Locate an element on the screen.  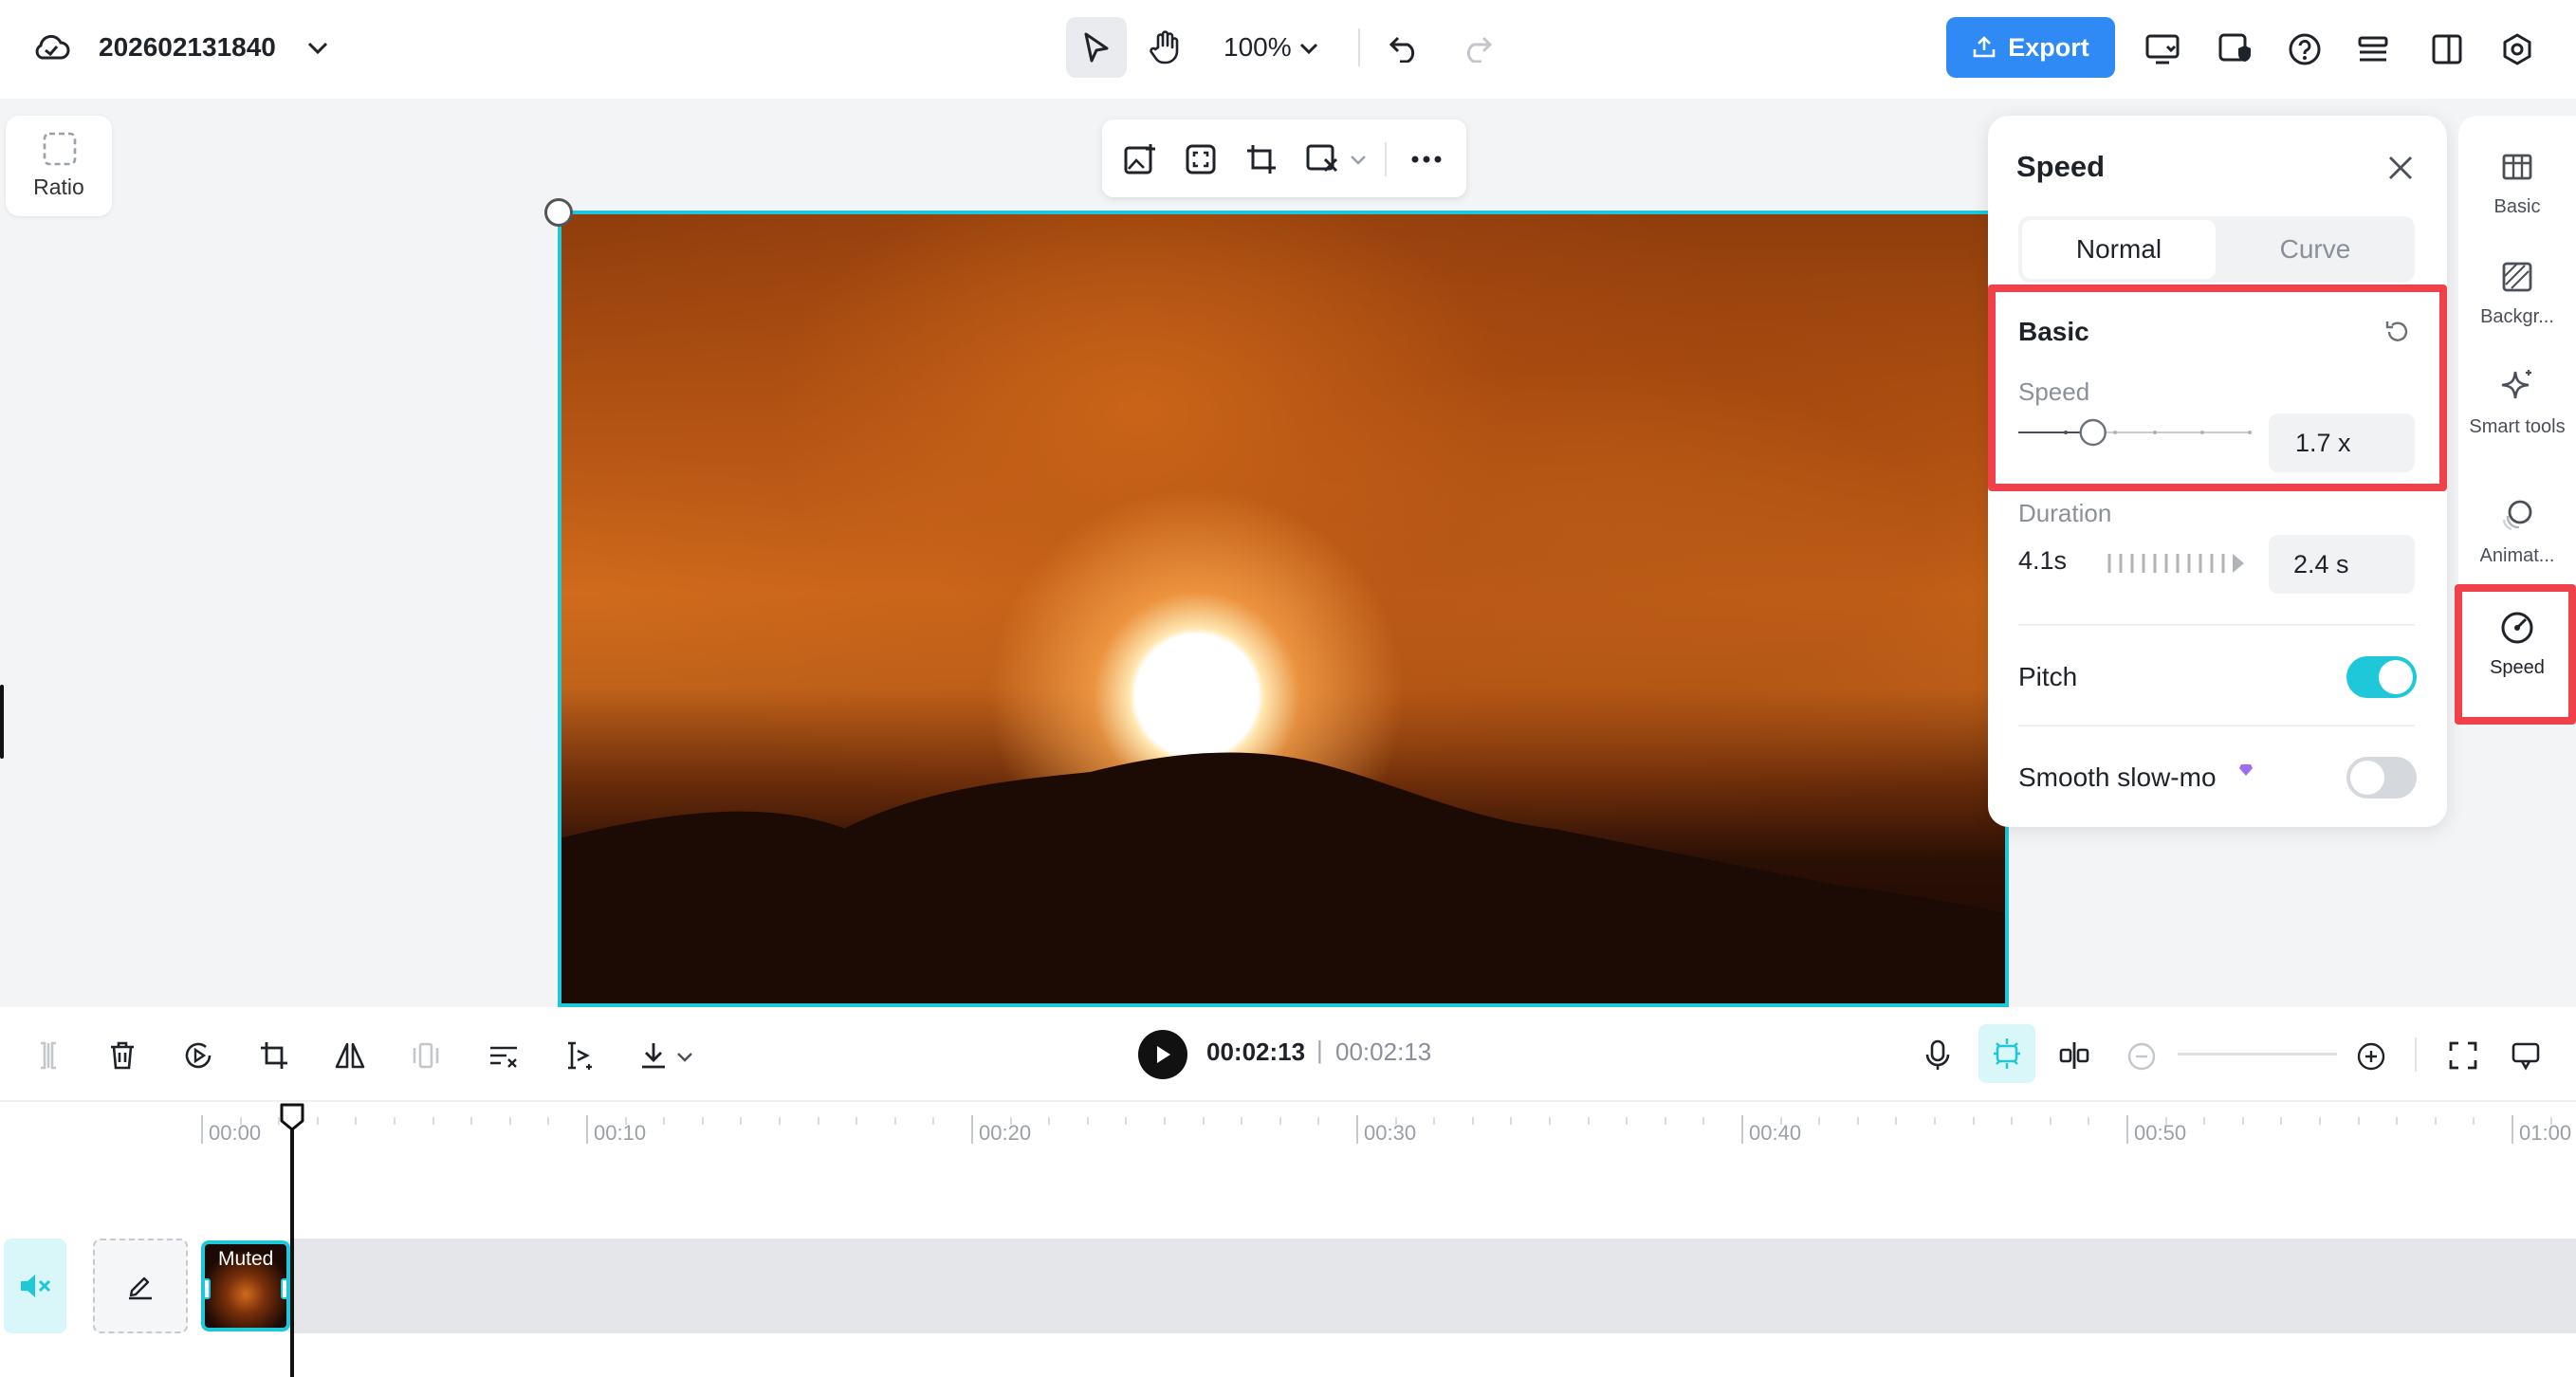
sidebar-item-basic: Basic is located at coordinates (2517, 185).